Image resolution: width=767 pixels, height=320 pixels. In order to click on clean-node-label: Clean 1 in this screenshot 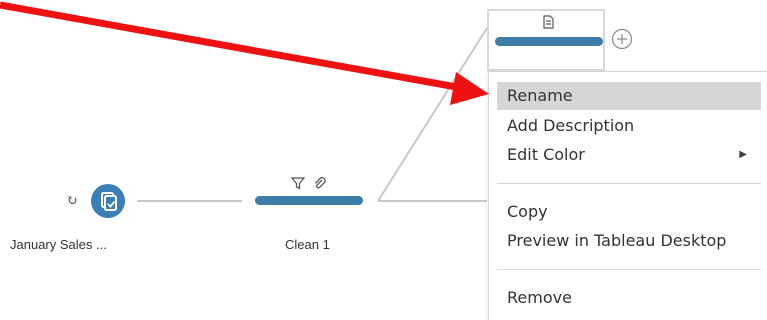, I will do `click(307, 244)`.